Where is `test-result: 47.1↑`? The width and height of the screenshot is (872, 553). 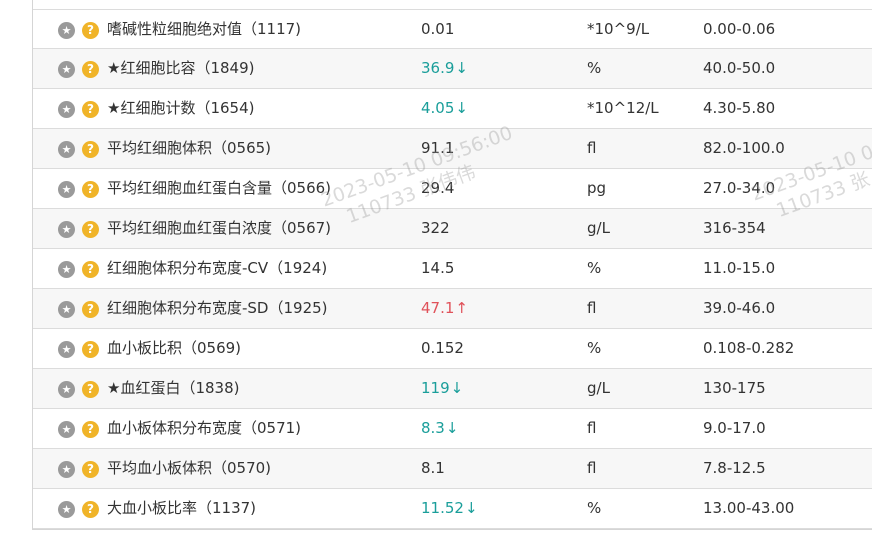 test-result: 47.1↑ is located at coordinates (444, 309).